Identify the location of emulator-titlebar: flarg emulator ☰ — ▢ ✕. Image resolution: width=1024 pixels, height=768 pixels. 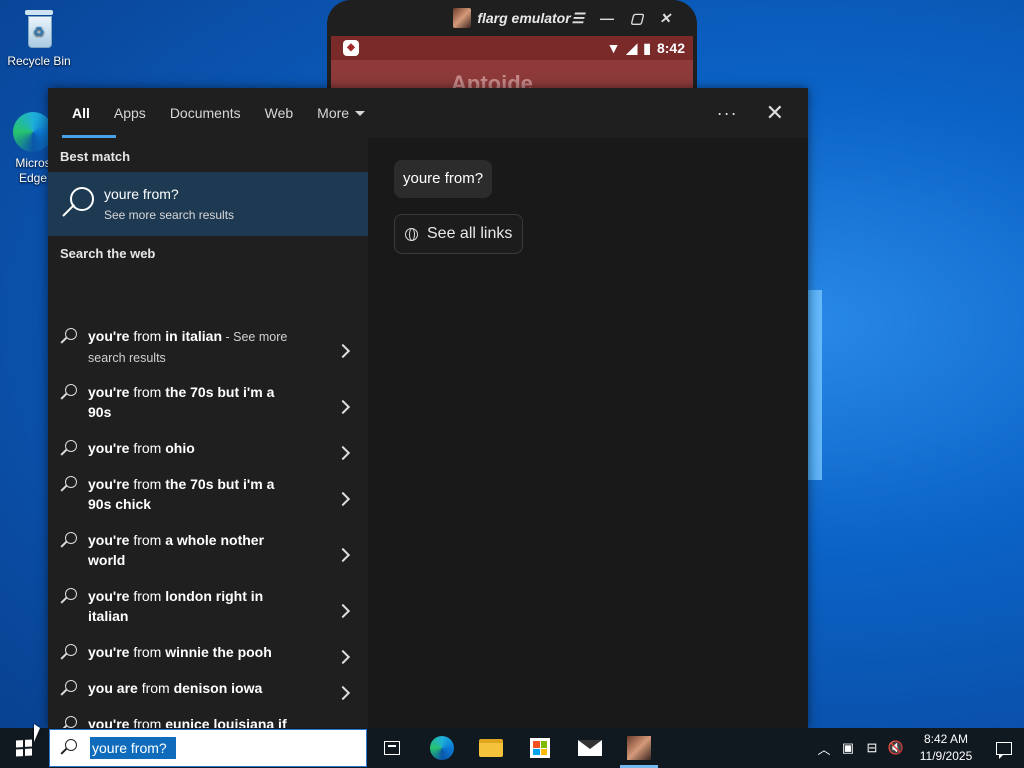
(512, 18).